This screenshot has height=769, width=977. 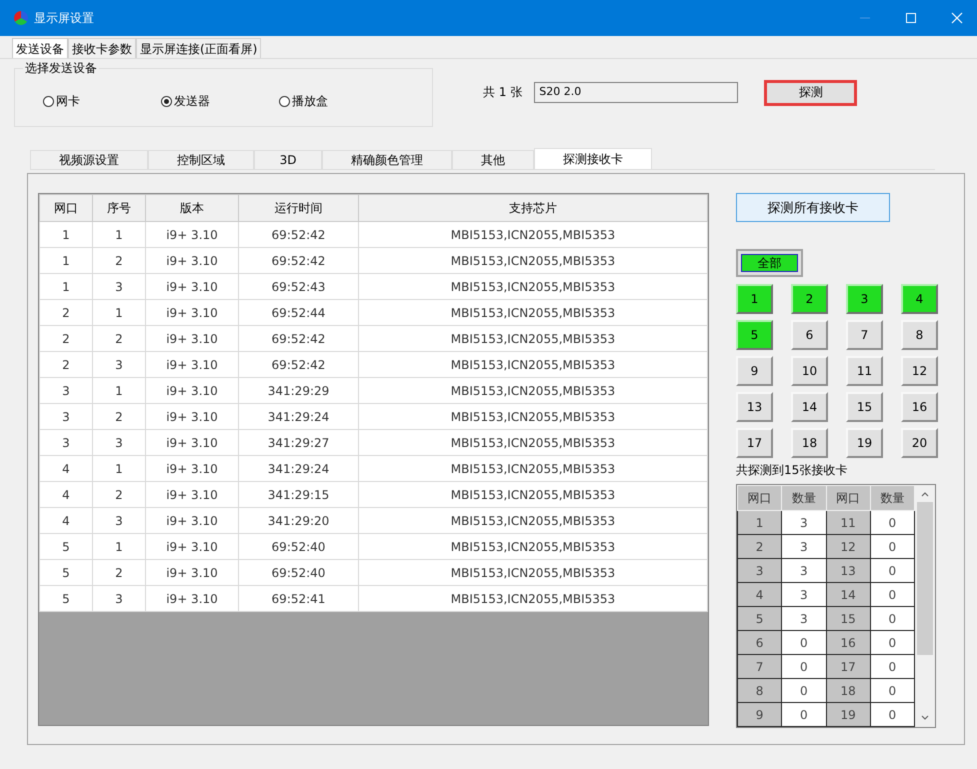 I want to click on table-cell: 15, so click(x=848, y=618).